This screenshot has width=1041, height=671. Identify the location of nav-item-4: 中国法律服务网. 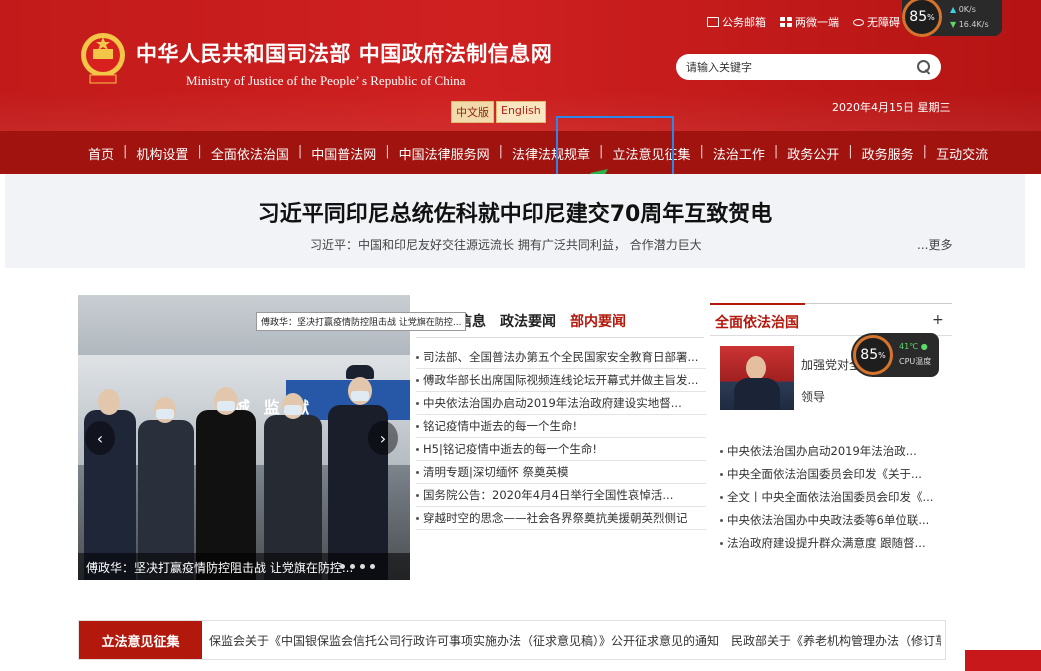
(444, 153).